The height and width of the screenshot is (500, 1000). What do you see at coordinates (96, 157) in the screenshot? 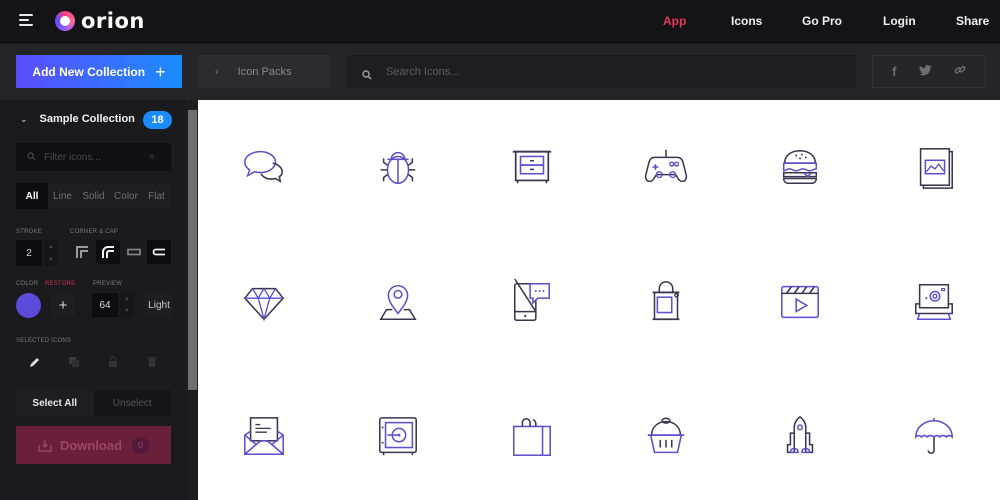
I see `filter-icons-input` at bounding box center [96, 157].